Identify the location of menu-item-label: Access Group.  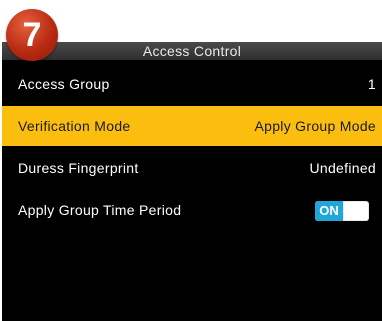
(64, 84).